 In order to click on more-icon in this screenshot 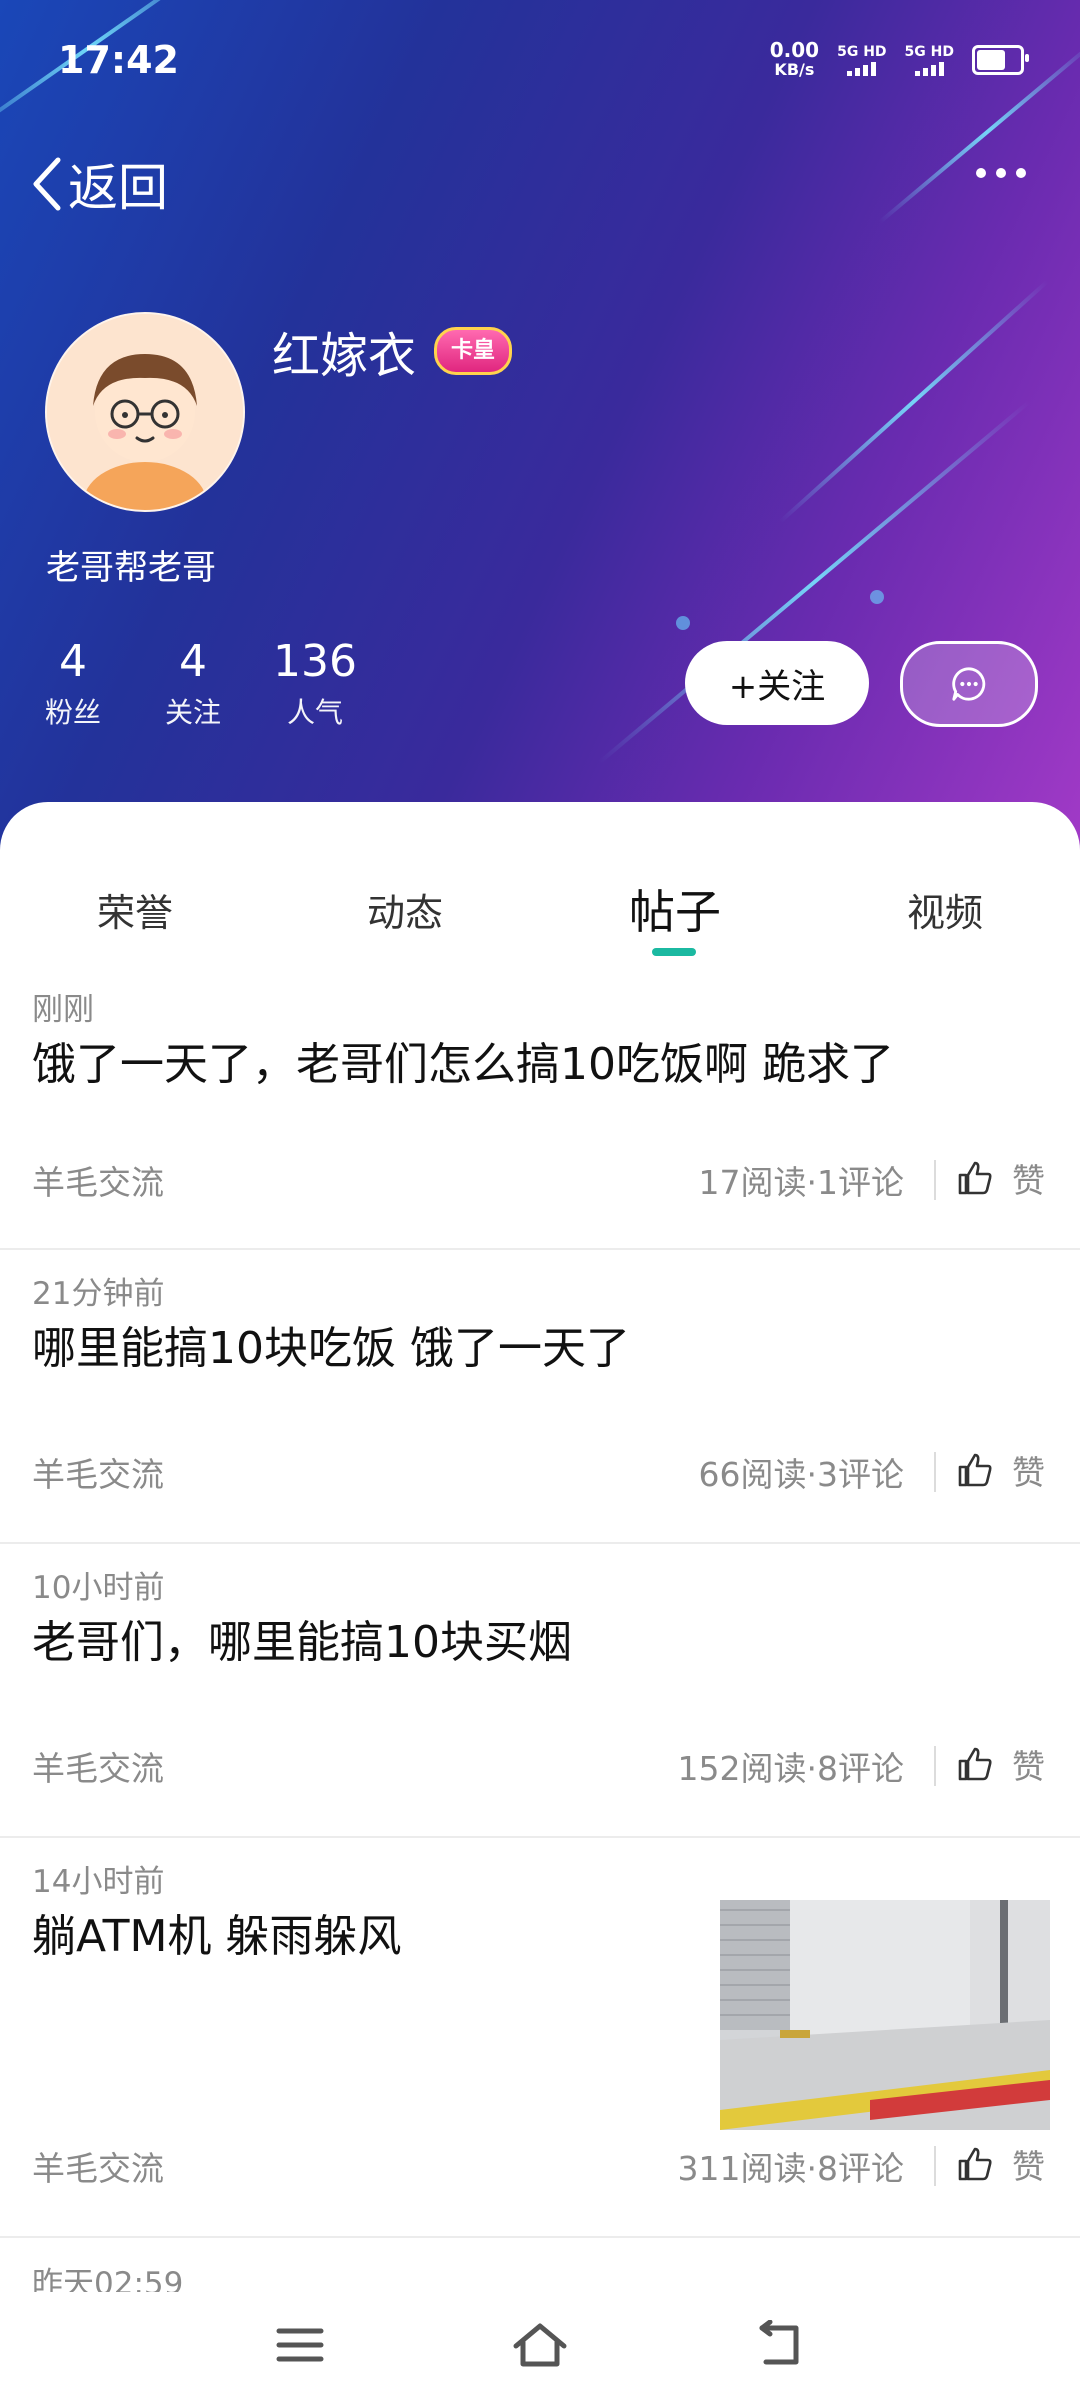, I will do `click(1001, 173)`.